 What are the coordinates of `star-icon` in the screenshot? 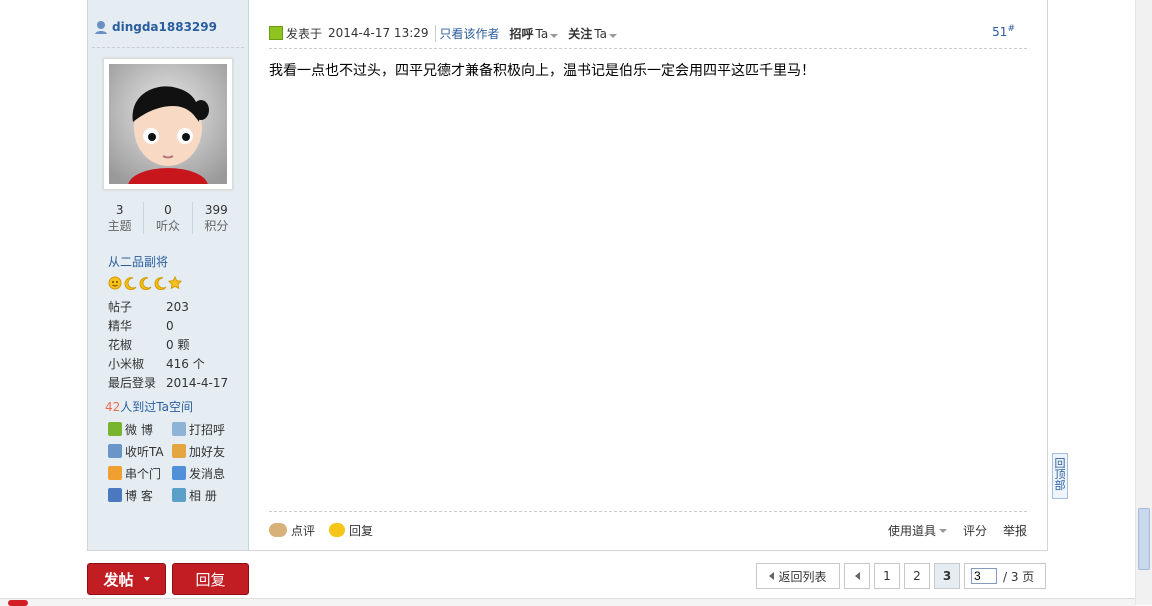 It's located at (175, 283).